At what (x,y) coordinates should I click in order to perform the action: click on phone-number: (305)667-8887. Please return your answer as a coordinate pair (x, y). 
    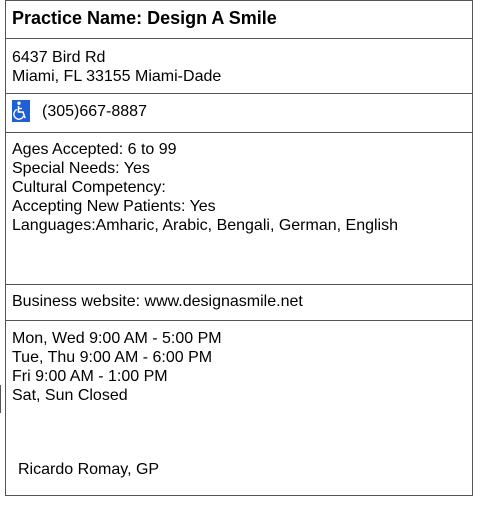
    Looking at the image, I should click on (94, 111).